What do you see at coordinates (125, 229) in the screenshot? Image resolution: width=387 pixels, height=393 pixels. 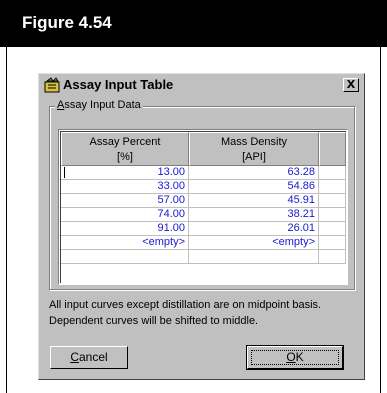 I see `cell-assay-percent: 91.00` at bounding box center [125, 229].